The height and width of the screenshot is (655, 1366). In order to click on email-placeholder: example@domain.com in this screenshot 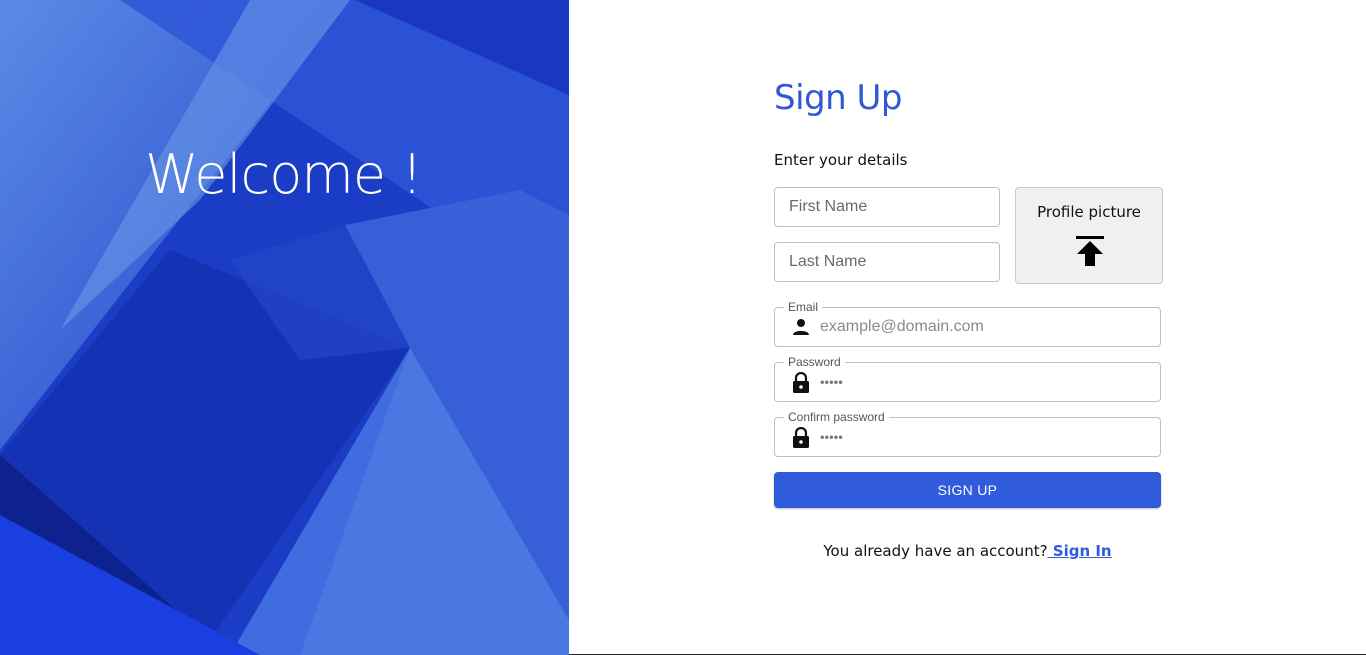, I will do `click(902, 326)`.